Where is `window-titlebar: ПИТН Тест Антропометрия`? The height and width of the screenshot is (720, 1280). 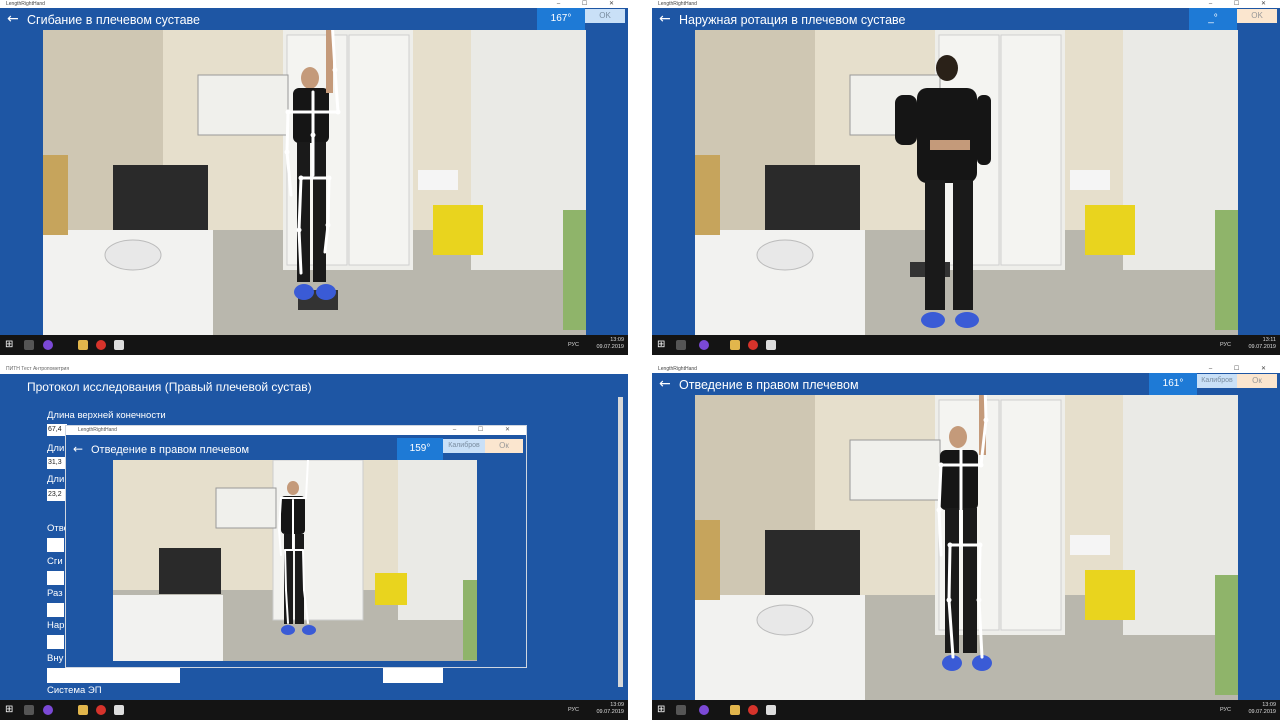 window-titlebar: ПИТН Тест Антропометрия is located at coordinates (314, 369).